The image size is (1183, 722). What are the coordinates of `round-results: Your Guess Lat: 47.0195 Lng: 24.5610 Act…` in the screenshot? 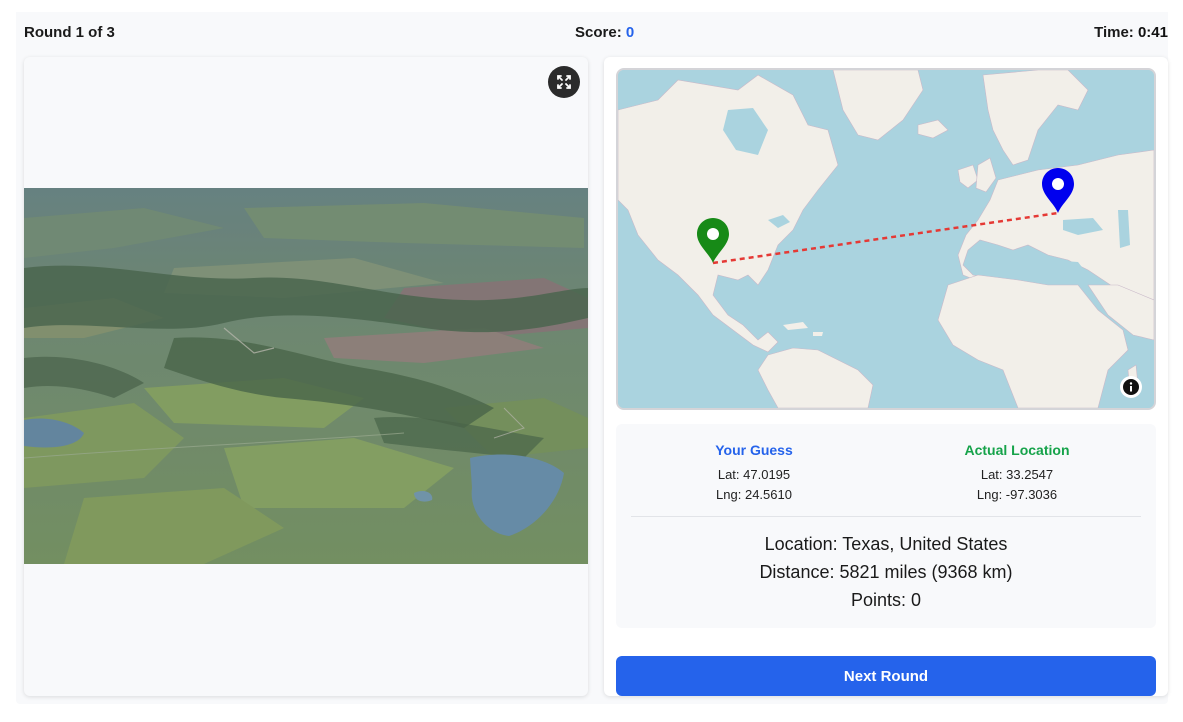 It's located at (886, 526).